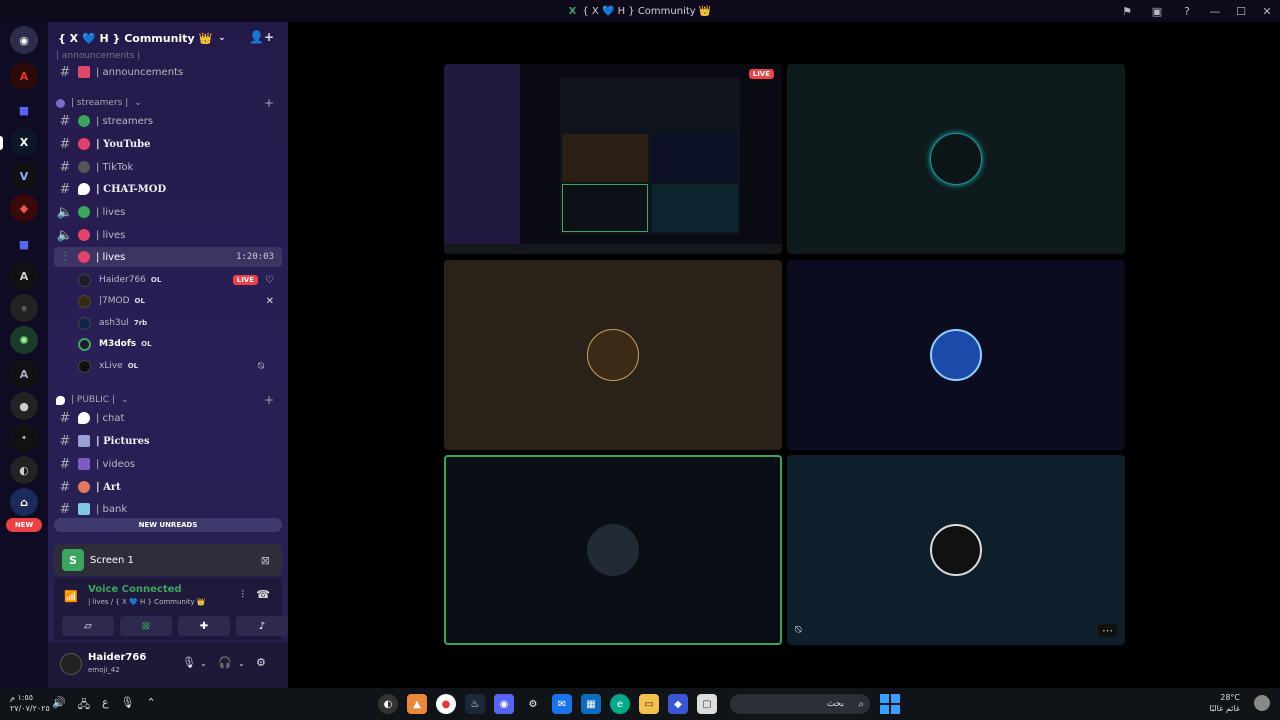 The image size is (1280, 720). I want to click on screen-share-panel: S Screen 1 ⊠, so click(168, 560).